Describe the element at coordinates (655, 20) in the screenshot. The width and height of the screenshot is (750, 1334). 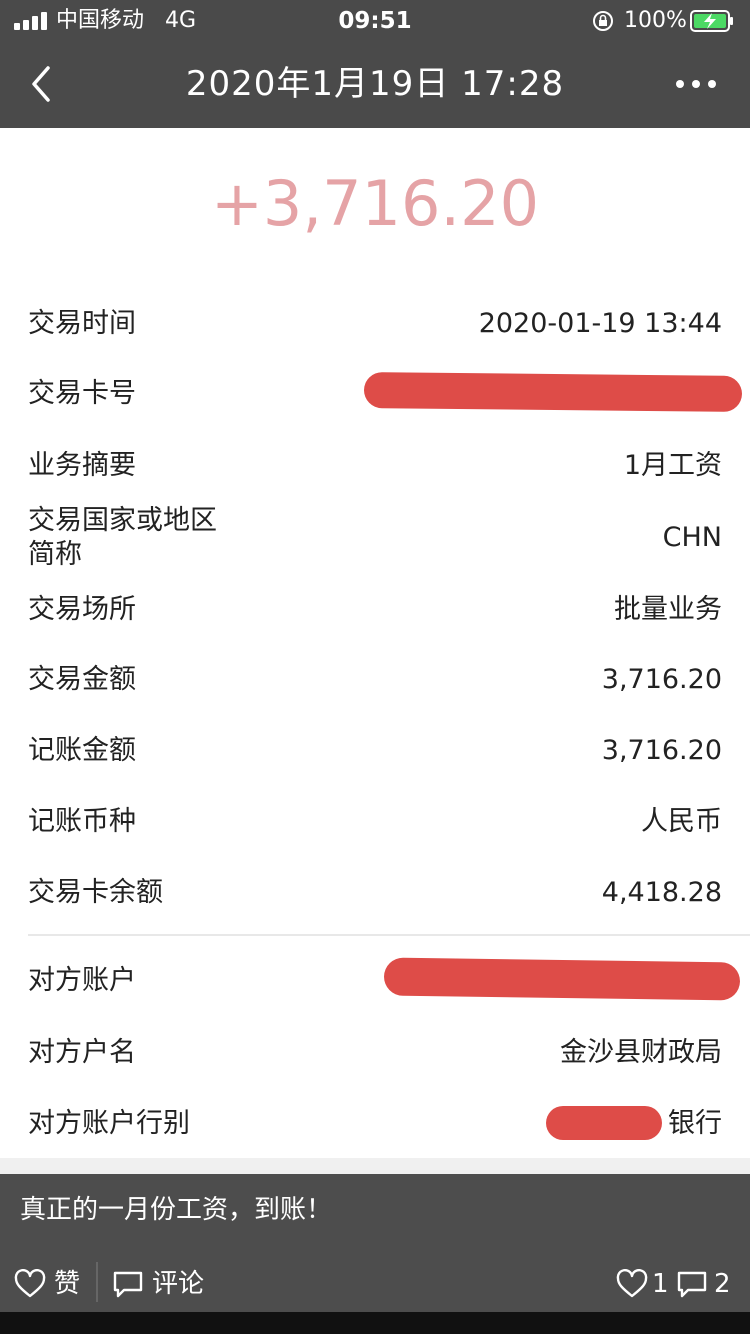
I see `battery-percent: 100%` at that location.